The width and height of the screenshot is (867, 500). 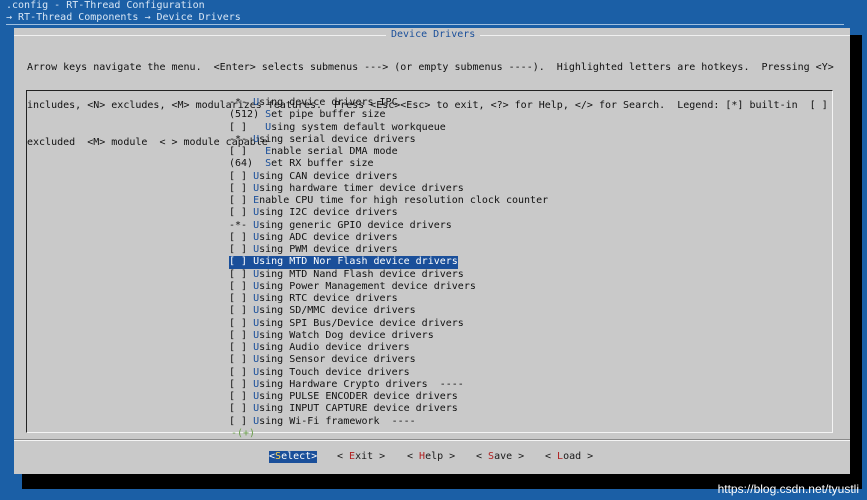 What do you see at coordinates (425, 24) in the screenshot?
I see `header-divider` at bounding box center [425, 24].